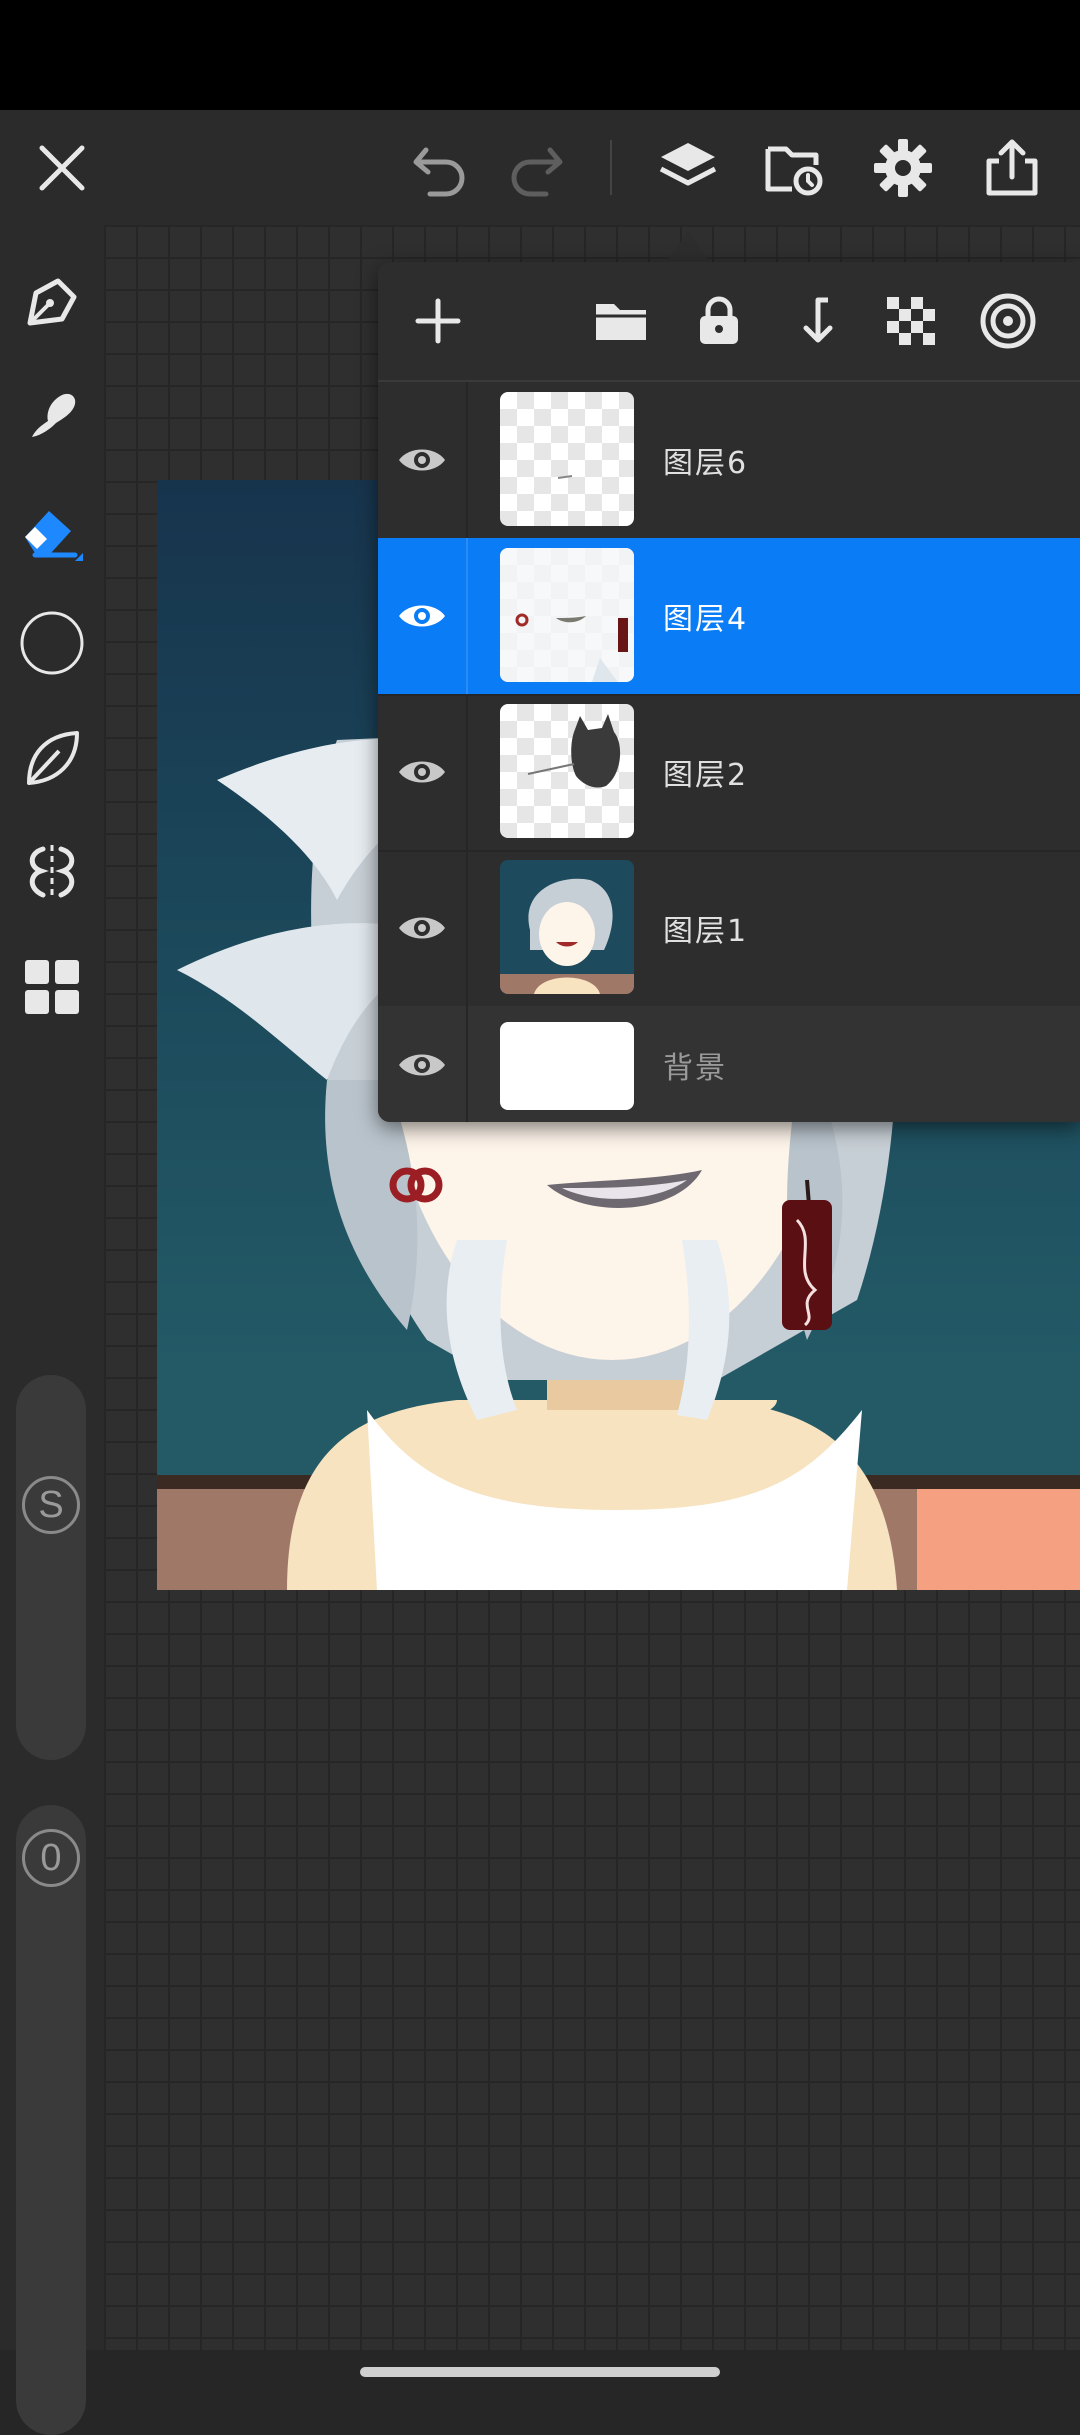 This screenshot has width=1080, height=2435. I want to click on smudge-finger-icon, so click(54, 415).